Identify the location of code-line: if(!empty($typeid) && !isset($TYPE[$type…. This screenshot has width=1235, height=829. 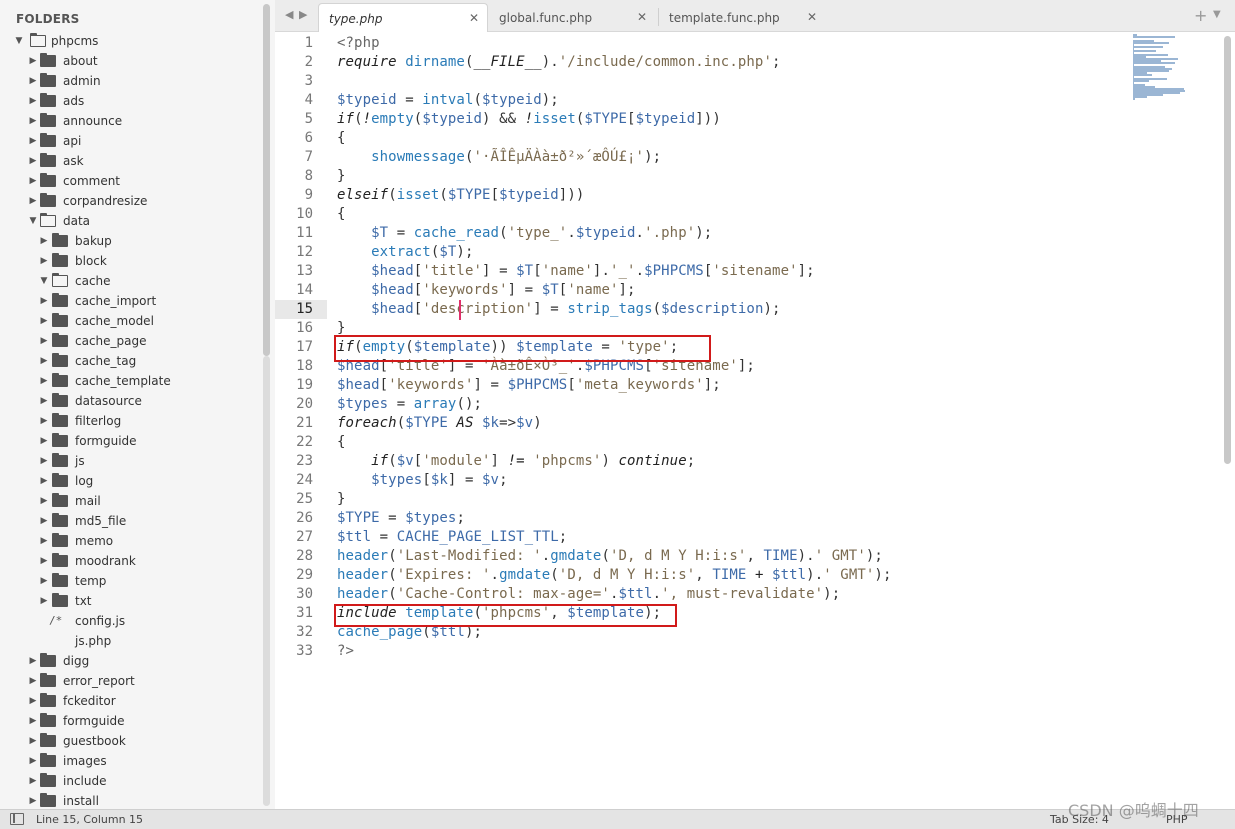
(529, 119).